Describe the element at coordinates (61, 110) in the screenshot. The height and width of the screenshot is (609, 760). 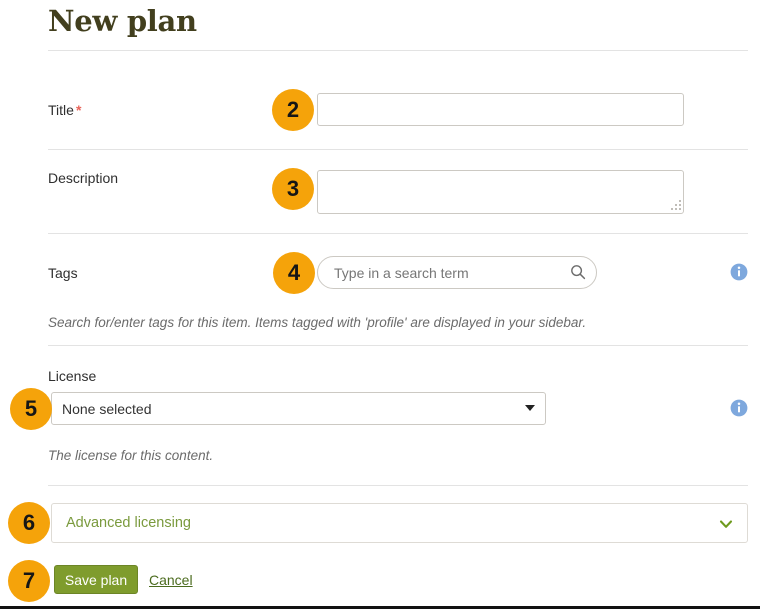
I see `title-label-text: Title` at that location.